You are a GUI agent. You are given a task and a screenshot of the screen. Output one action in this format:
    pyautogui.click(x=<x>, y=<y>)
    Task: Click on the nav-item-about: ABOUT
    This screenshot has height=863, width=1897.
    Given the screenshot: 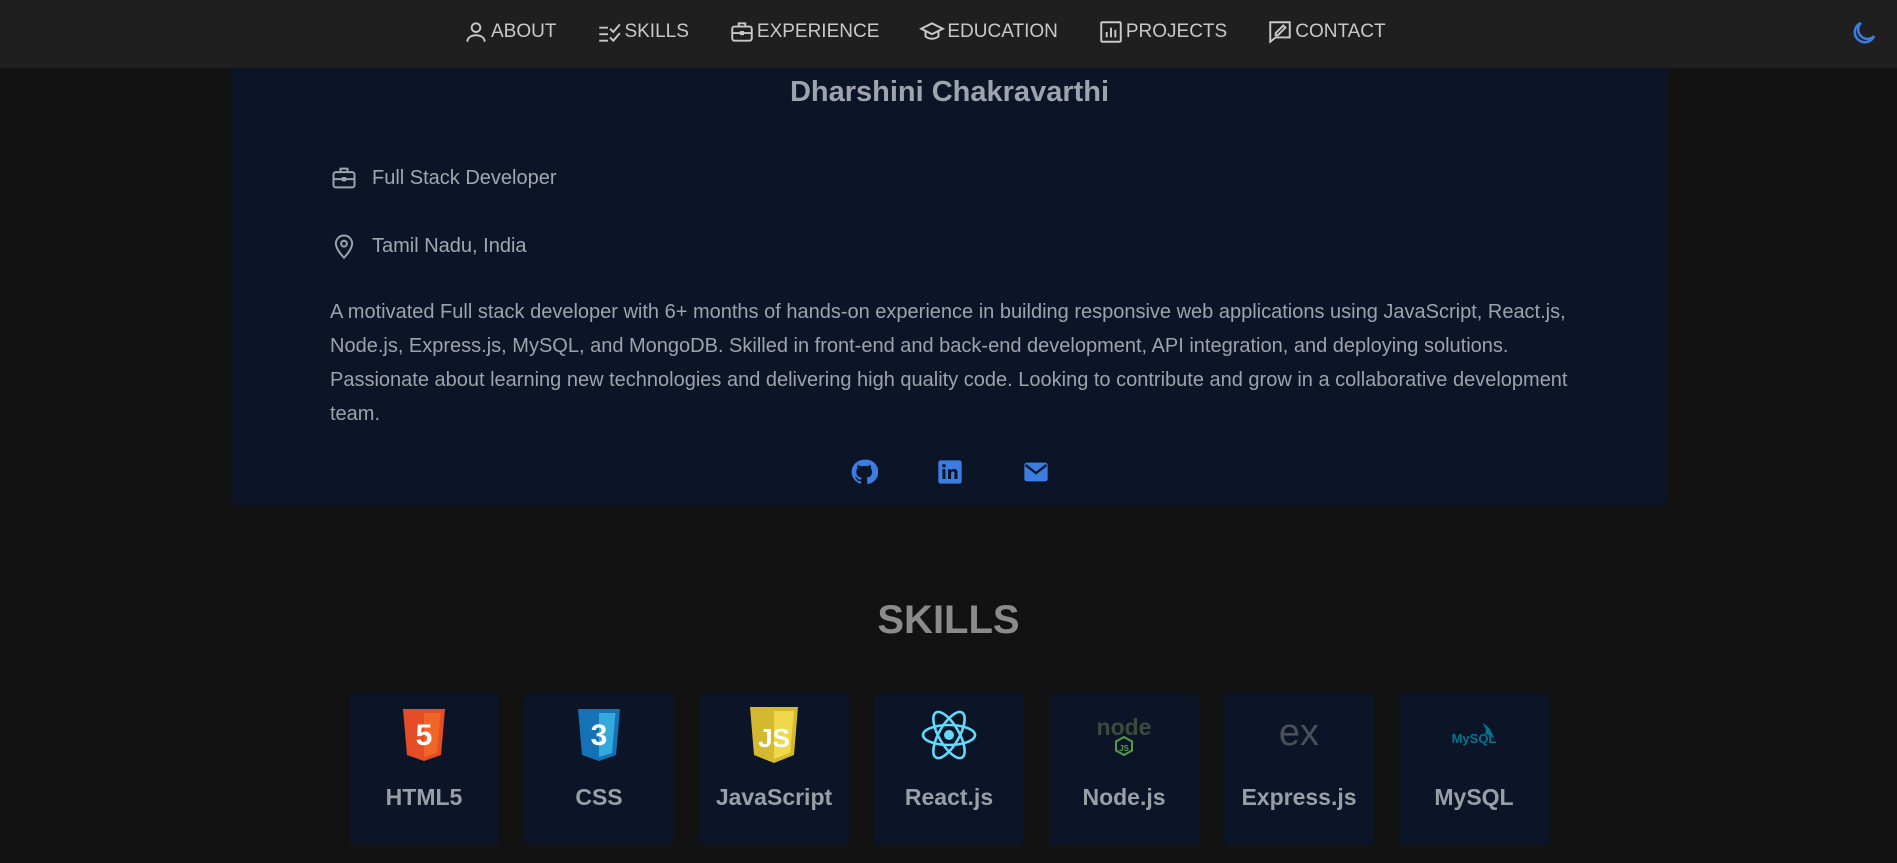 What is the action you would take?
    pyautogui.click(x=509, y=32)
    